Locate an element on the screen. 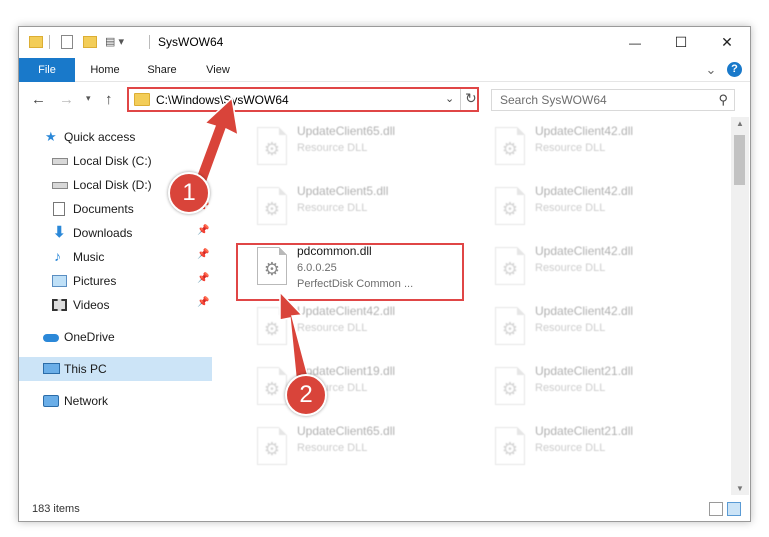 The image size is (769, 537). file-highlight-box is located at coordinates (350, 272).